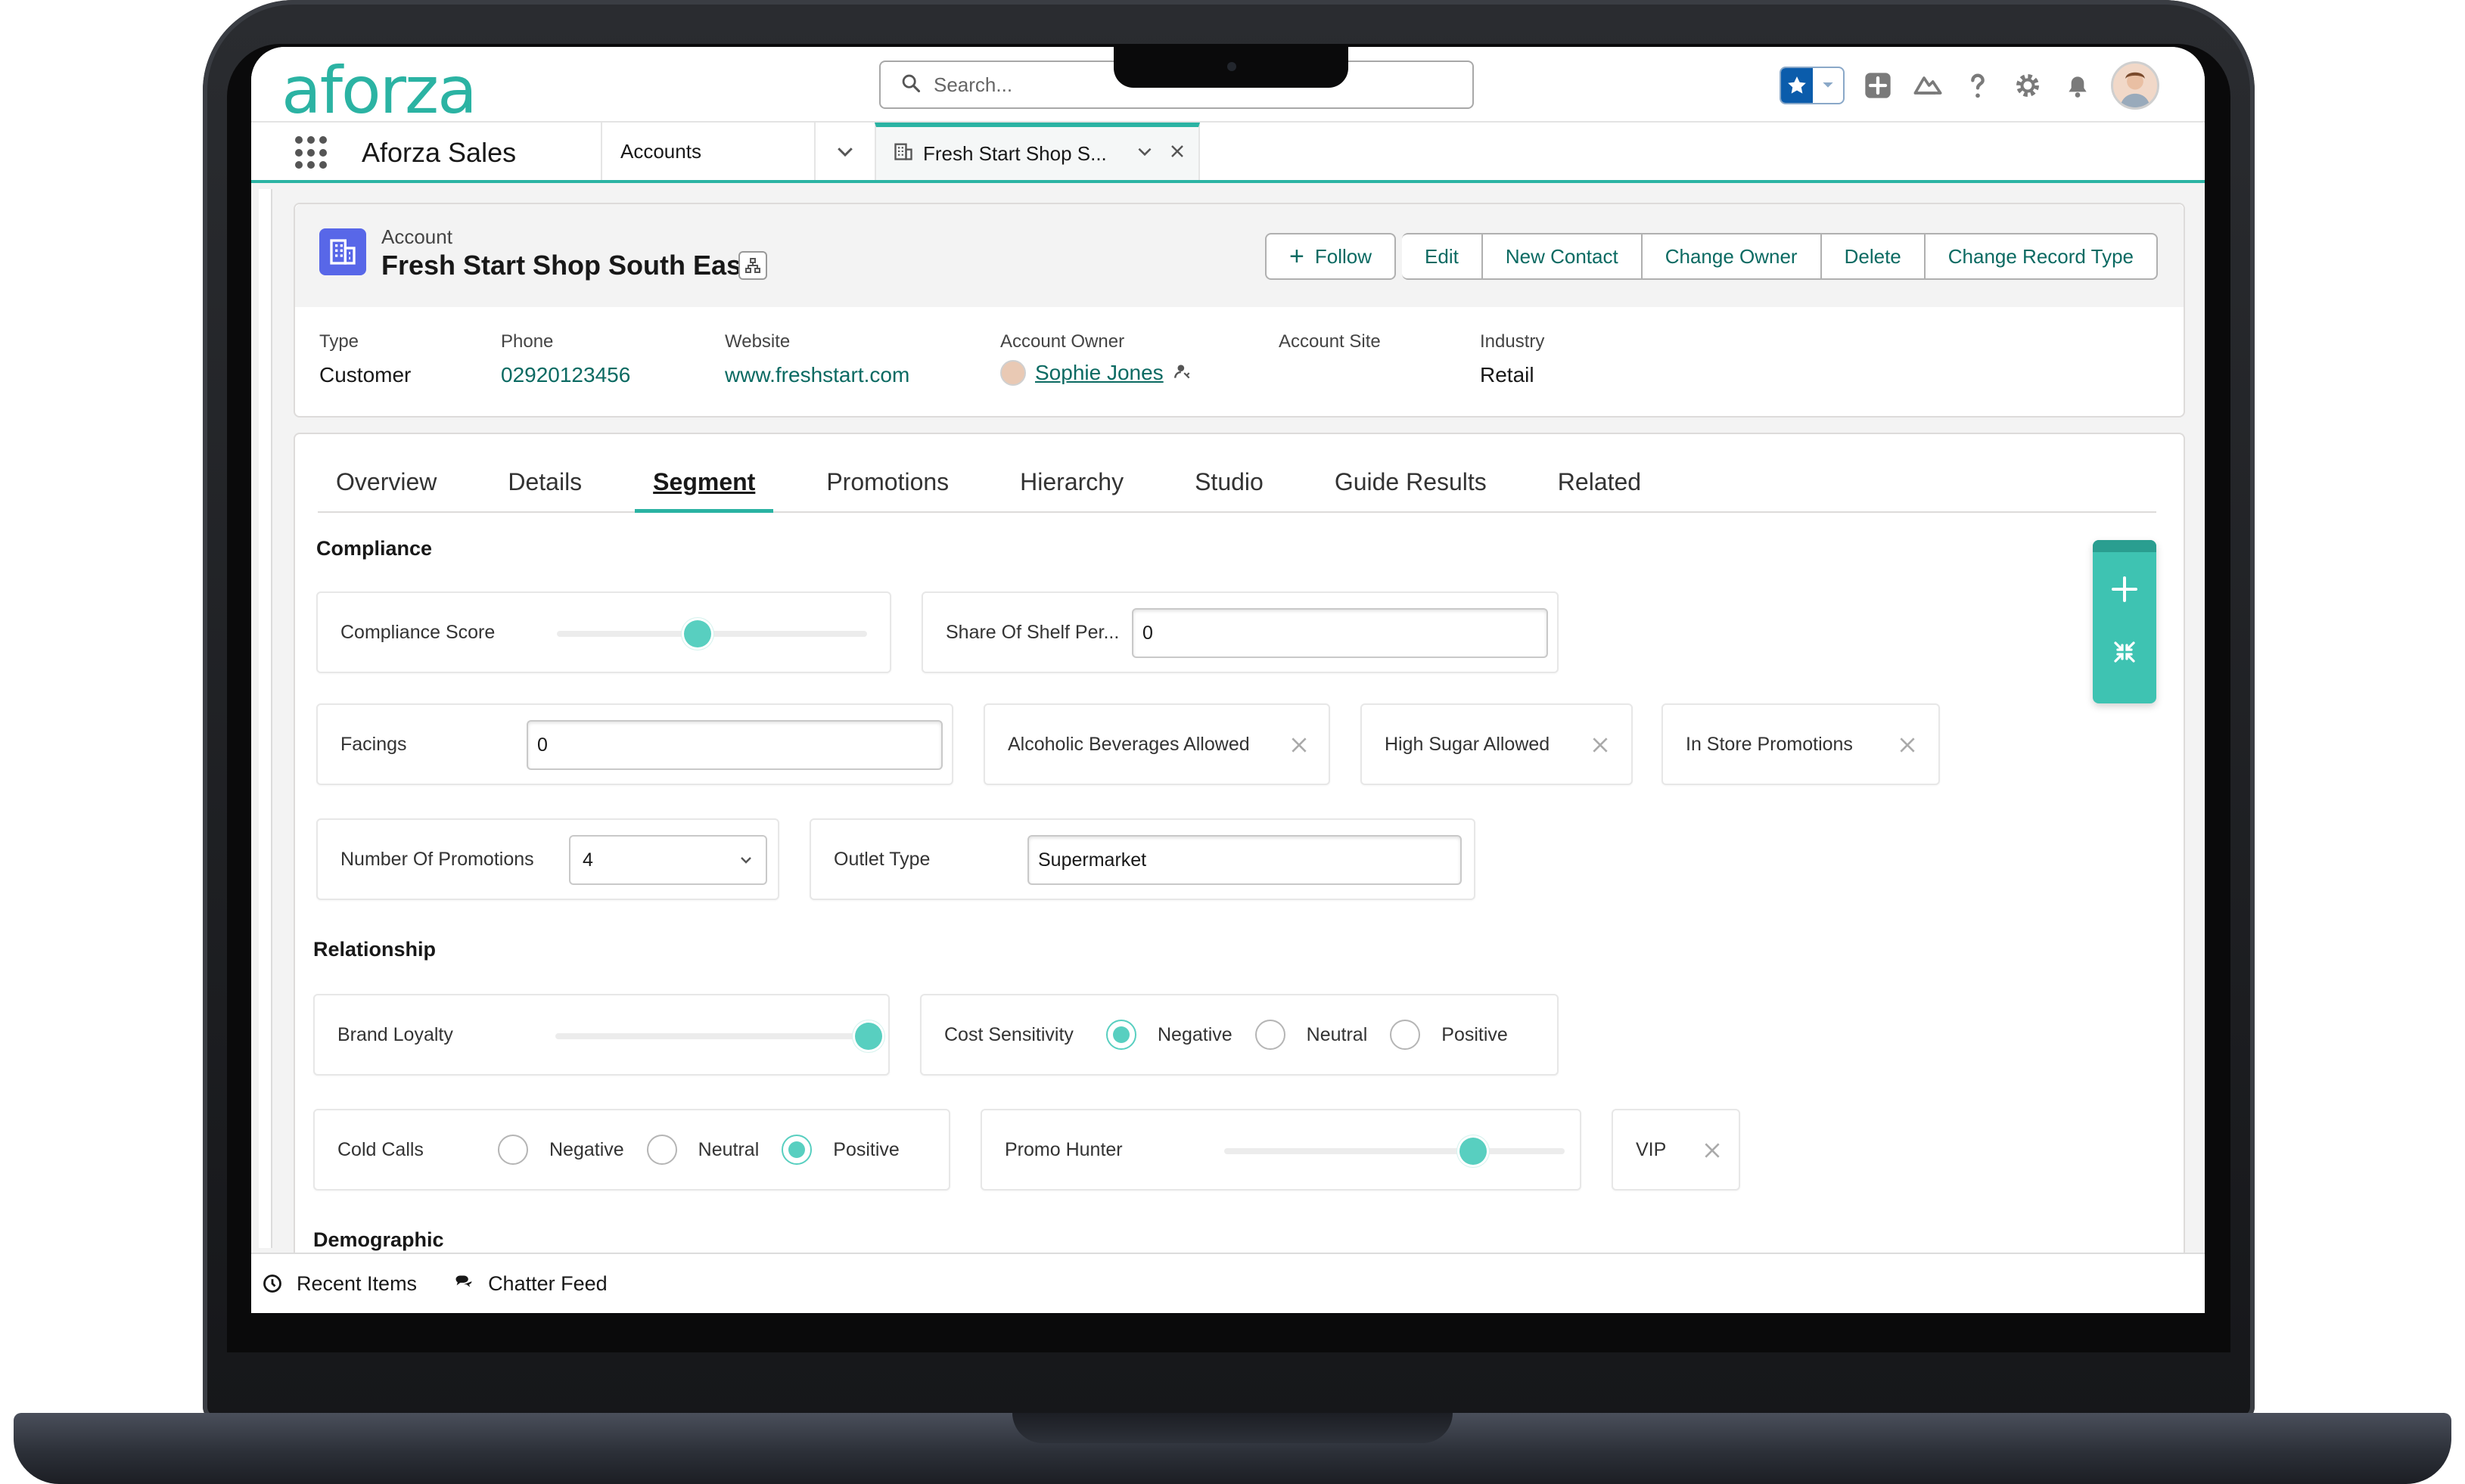 The width and height of the screenshot is (2465, 1484). Describe the element at coordinates (1157, 744) in the screenshot. I see `field-alcoholic-beverages: Alcoholic Beverages Allowed` at that location.